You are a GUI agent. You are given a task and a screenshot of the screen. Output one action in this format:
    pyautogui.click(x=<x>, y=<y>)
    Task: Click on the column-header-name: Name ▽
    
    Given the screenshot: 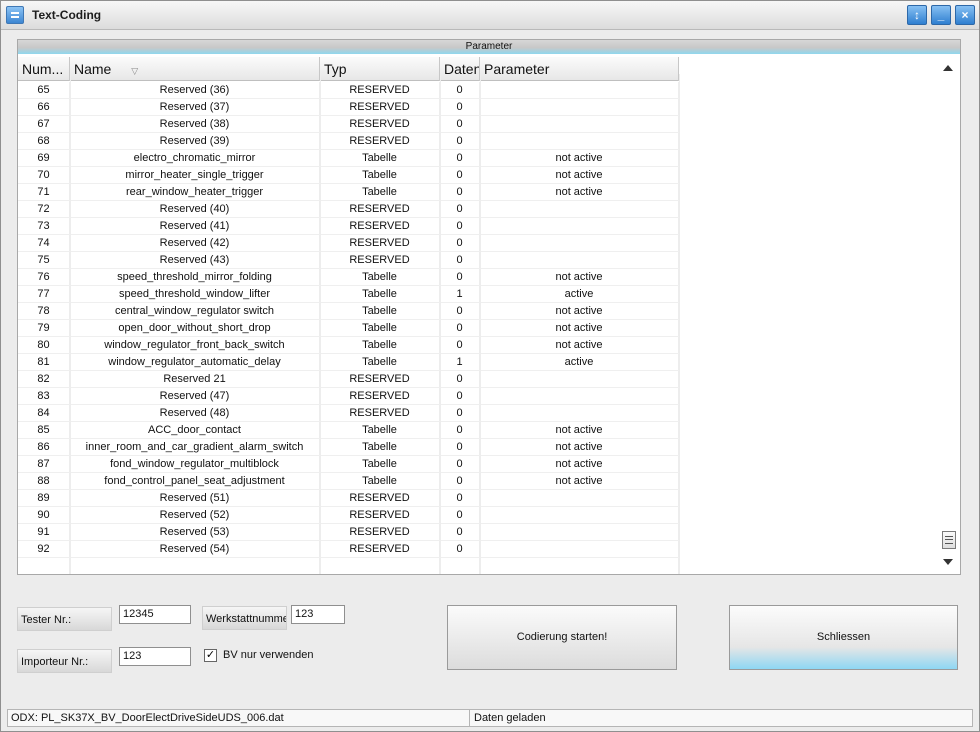 What is the action you would take?
    pyautogui.click(x=195, y=69)
    